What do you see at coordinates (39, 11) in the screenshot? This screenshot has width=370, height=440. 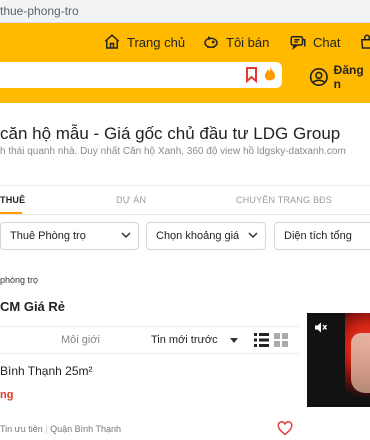 I see `url-text: thue-phong-tro` at bounding box center [39, 11].